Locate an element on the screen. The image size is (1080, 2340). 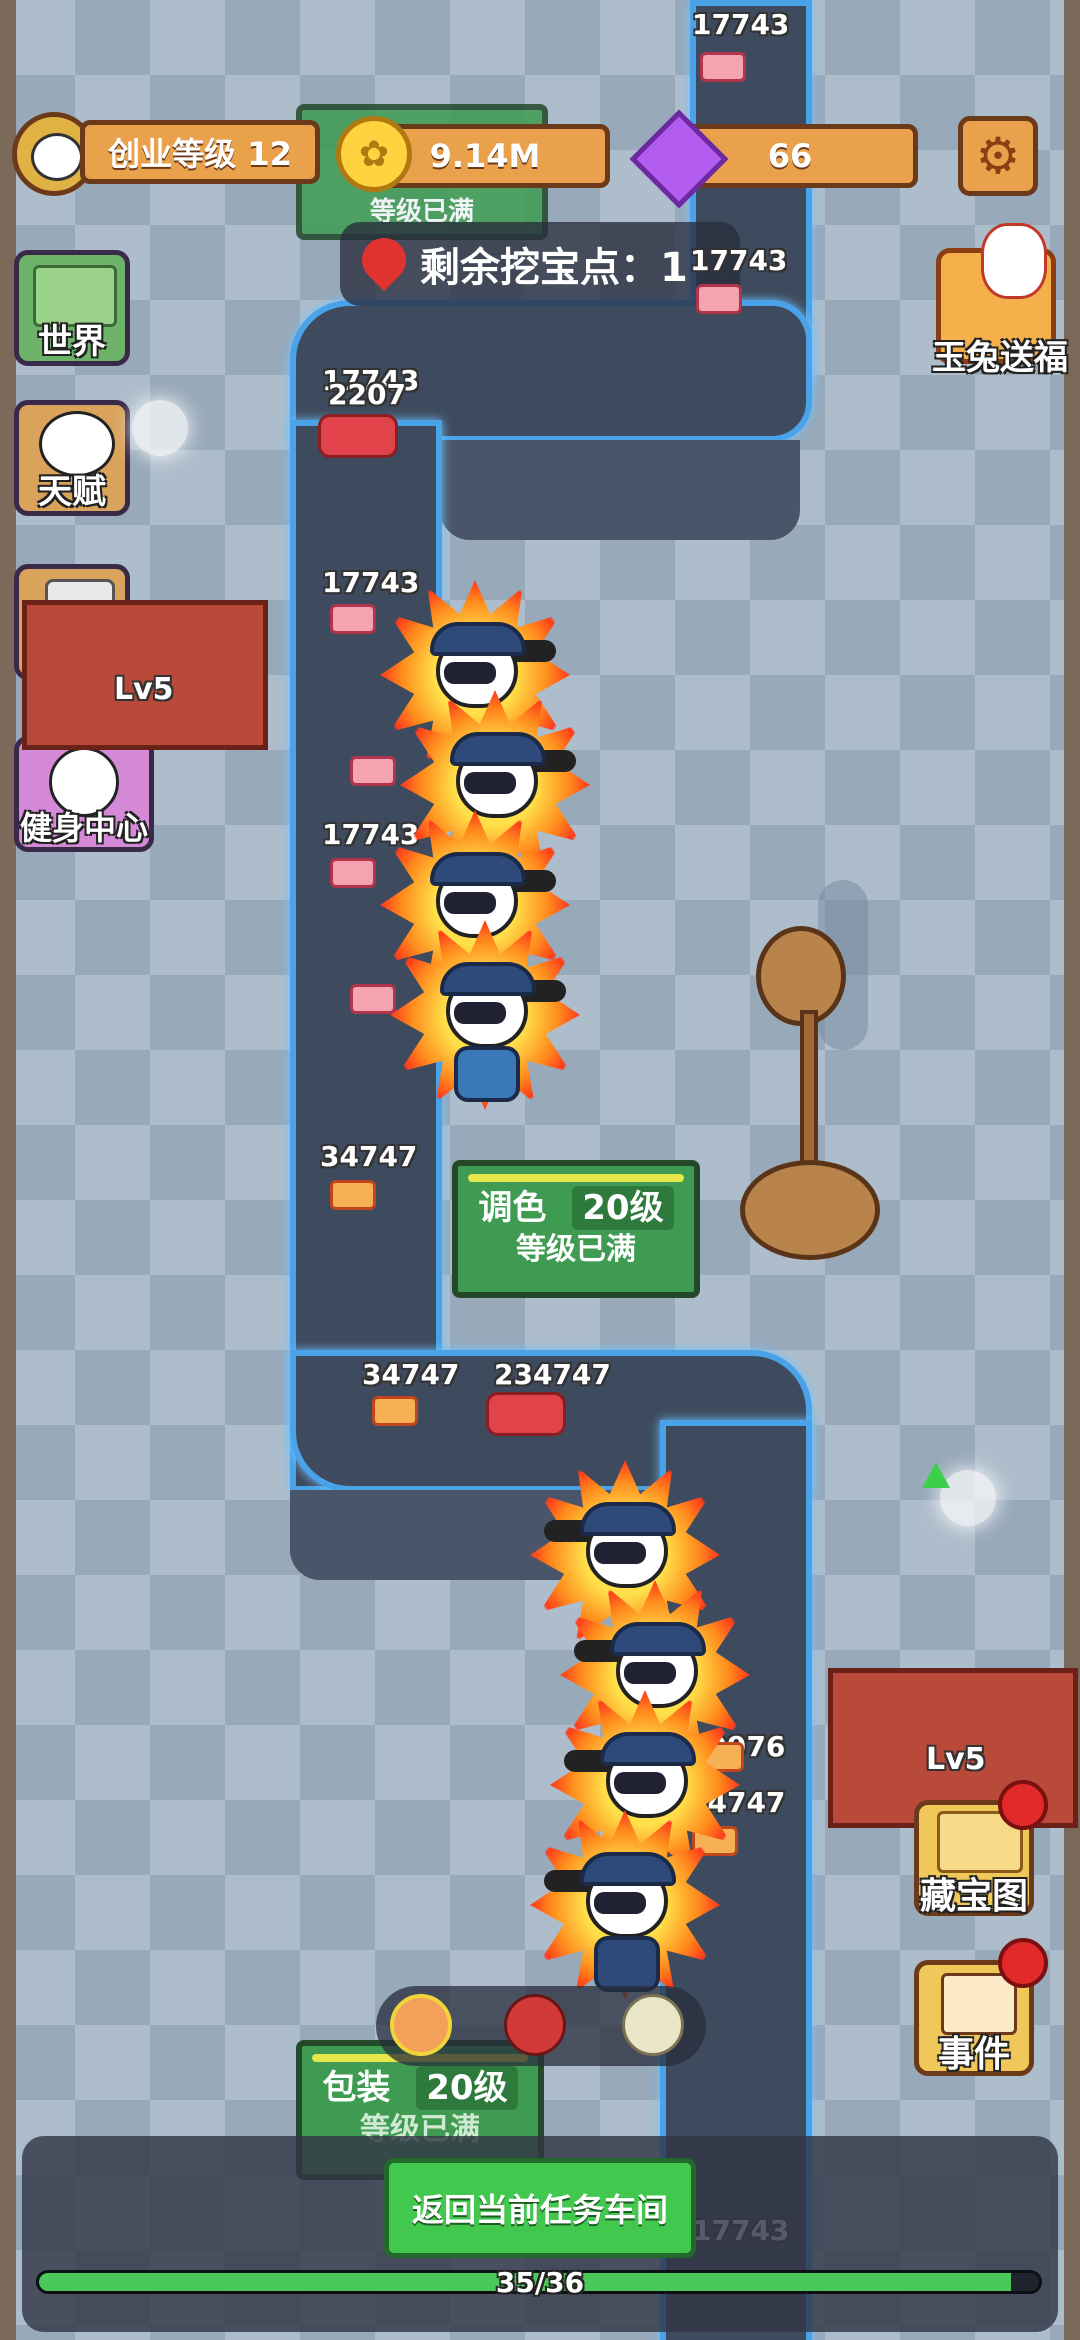
coloring-machine-level: 20级 is located at coordinates (623, 1208).